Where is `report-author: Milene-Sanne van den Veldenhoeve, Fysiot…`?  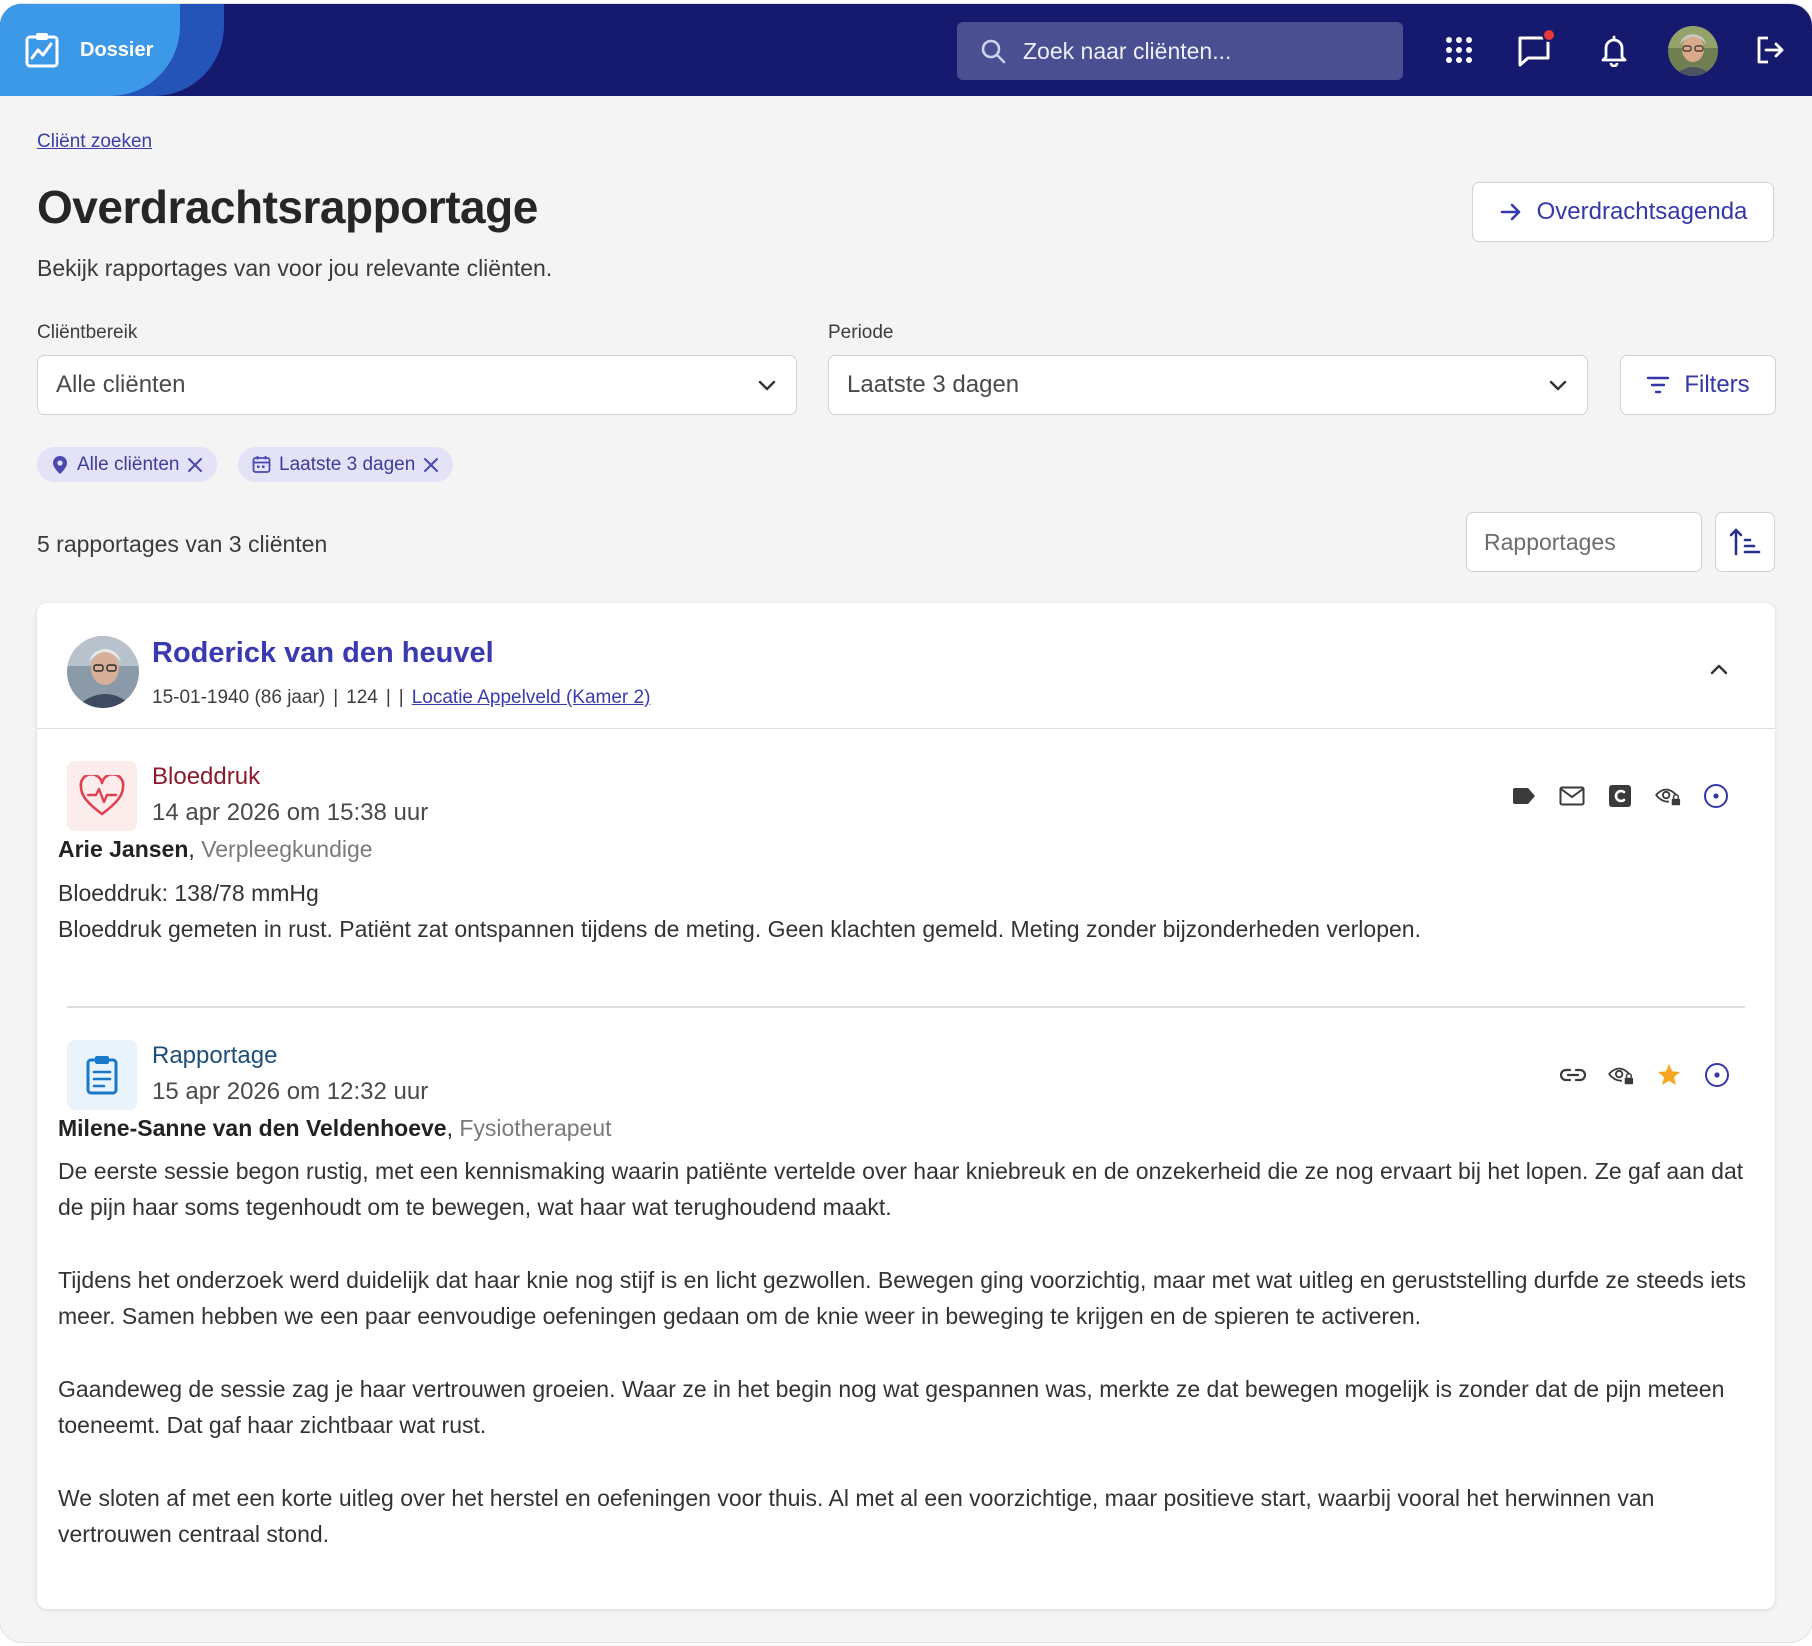
report-author: Milene-Sanne van den Veldenhoeve, Fysiot… is located at coordinates (335, 1128).